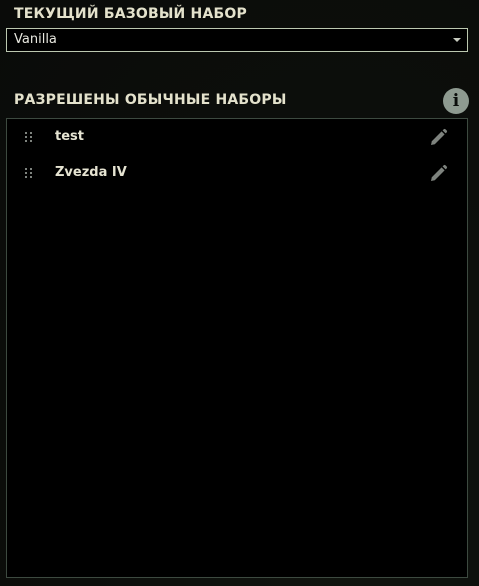  What do you see at coordinates (69, 136) in the screenshot?
I see `list-item-label: test` at bounding box center [69, 136].